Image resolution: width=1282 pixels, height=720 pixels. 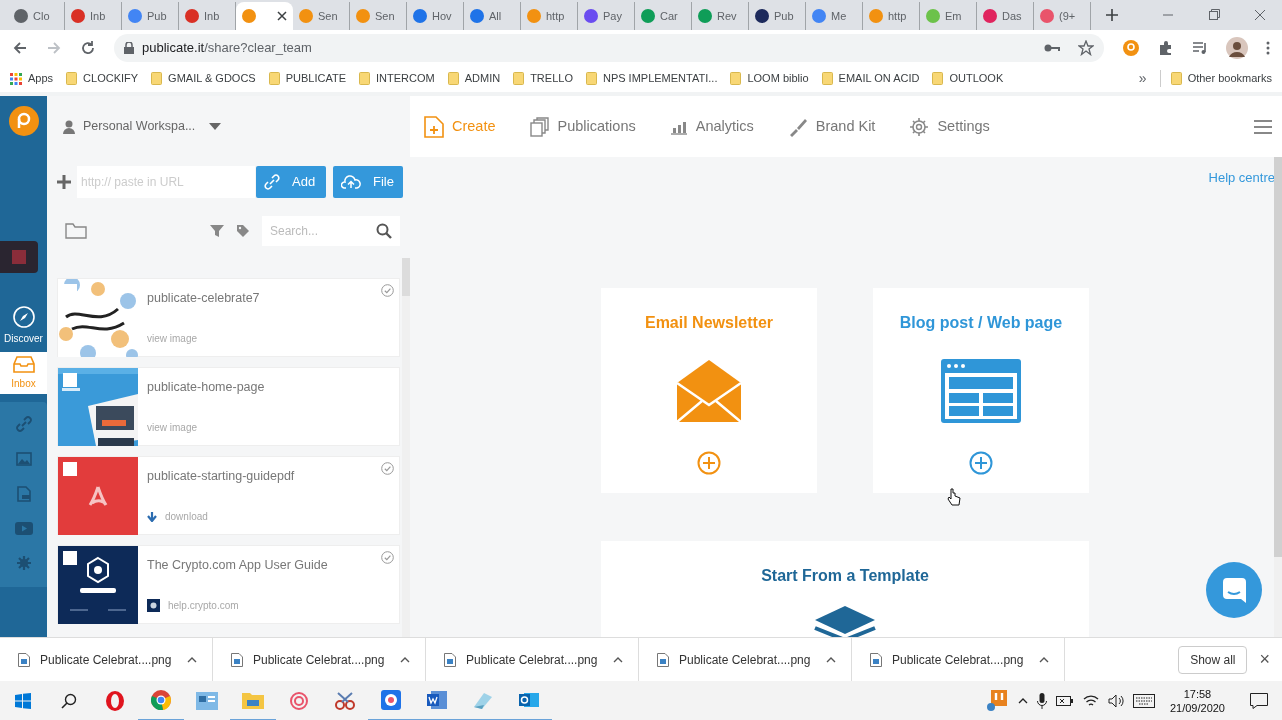 What do you see at coordinates (203, 78) in the screenshot?
I see `bookmark: GMAIL & GDOCS` at bounding box center [203, 78].